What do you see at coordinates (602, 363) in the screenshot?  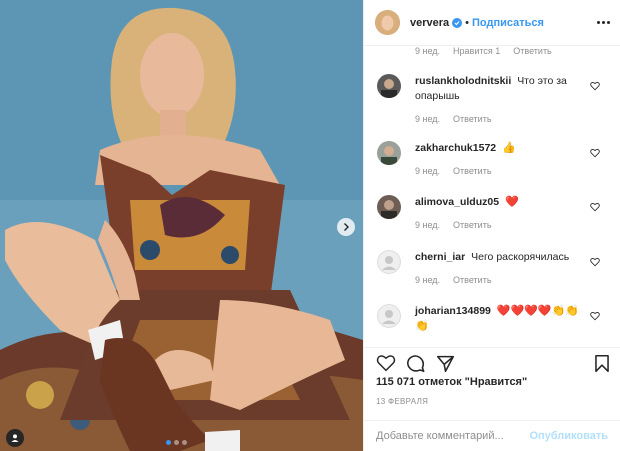 I see `bookmark-icon` at bounding box center [602, 363].